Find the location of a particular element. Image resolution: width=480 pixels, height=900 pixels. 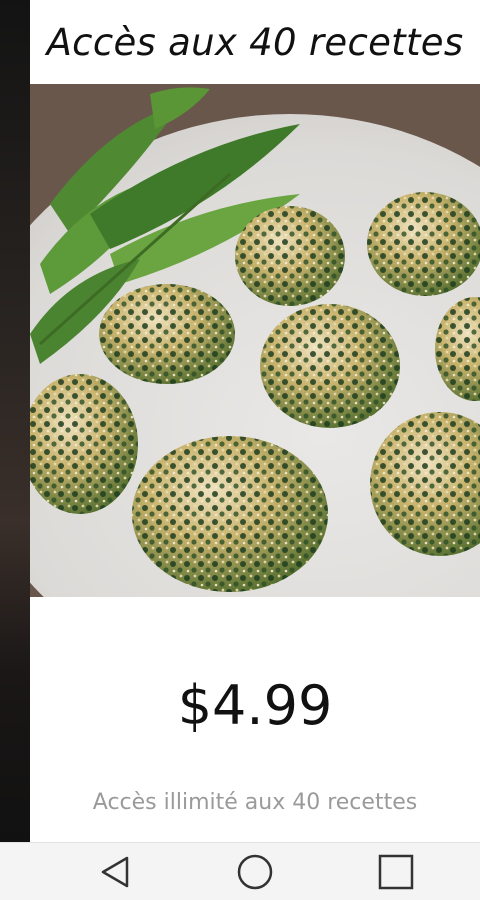

recents-button is located at coordinates (396, 872).